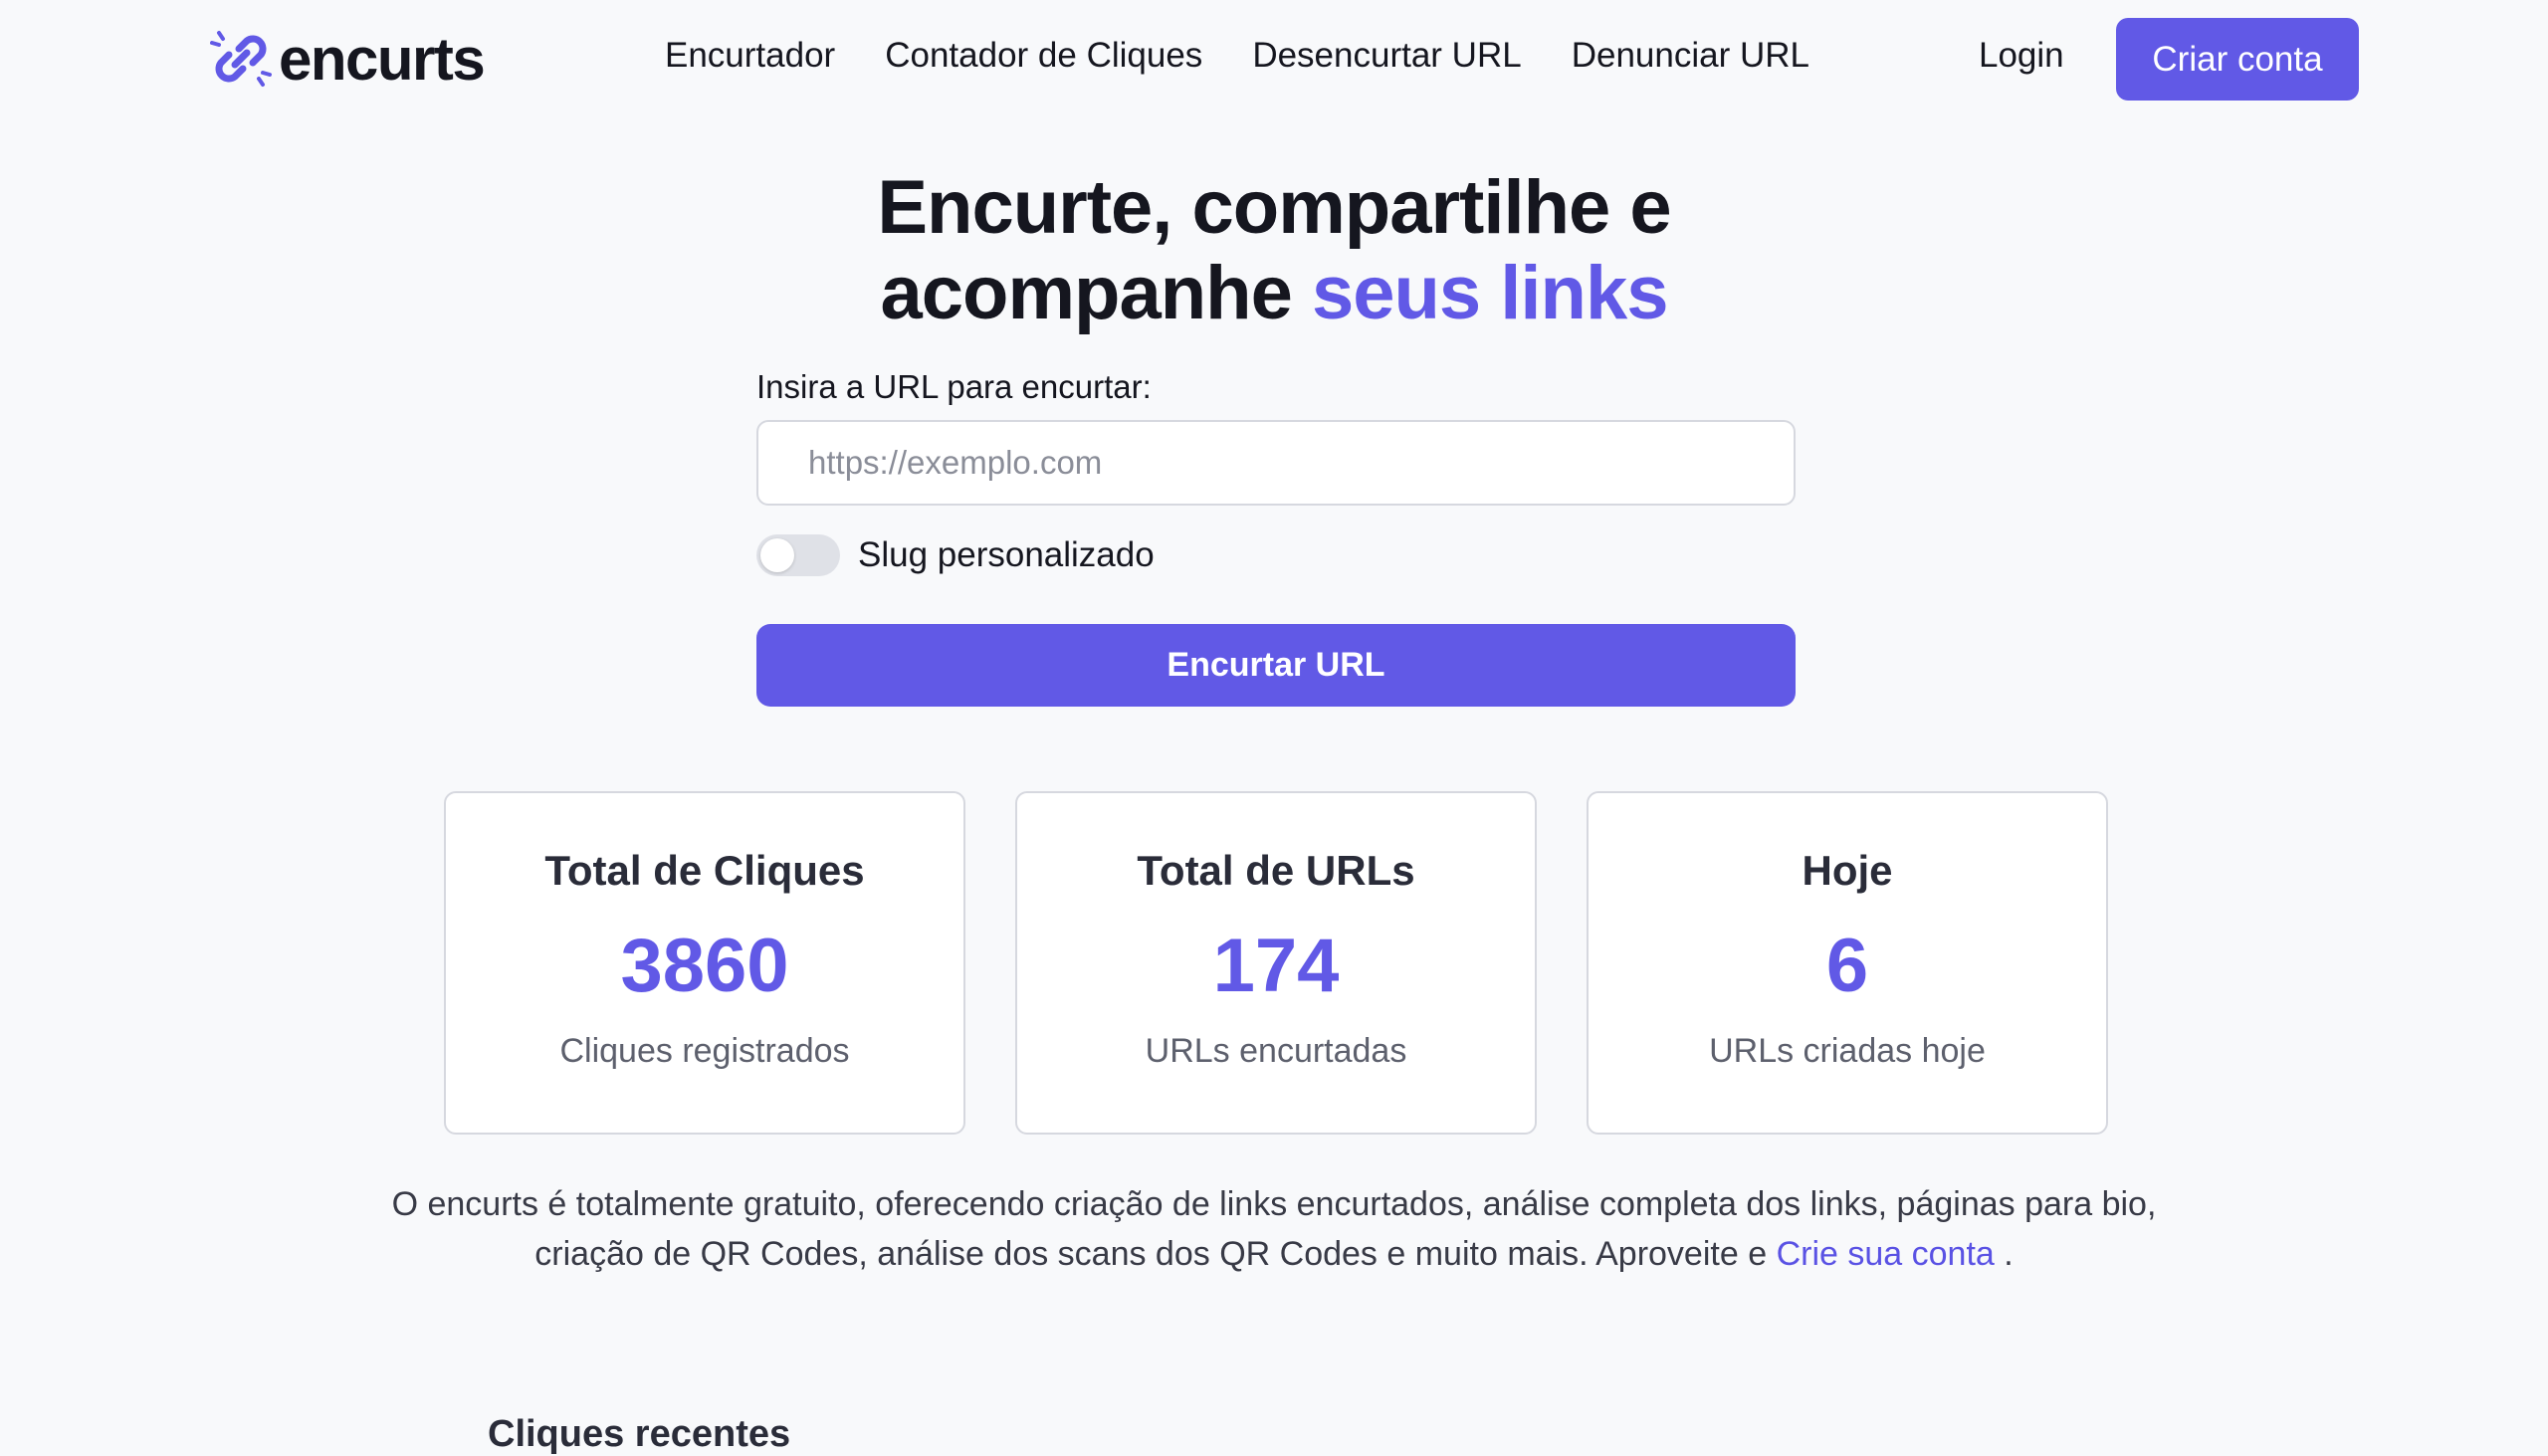  I want to click on stat-card-today: Hoje 6 URLs criadas hoje, so click(1847, 963).